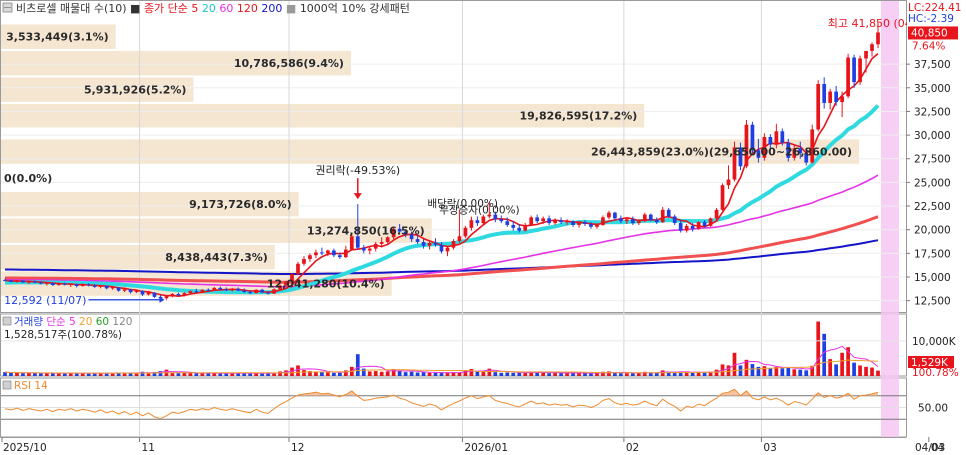  I want to click on price-tick-label: 37,500, so click(932, 65).